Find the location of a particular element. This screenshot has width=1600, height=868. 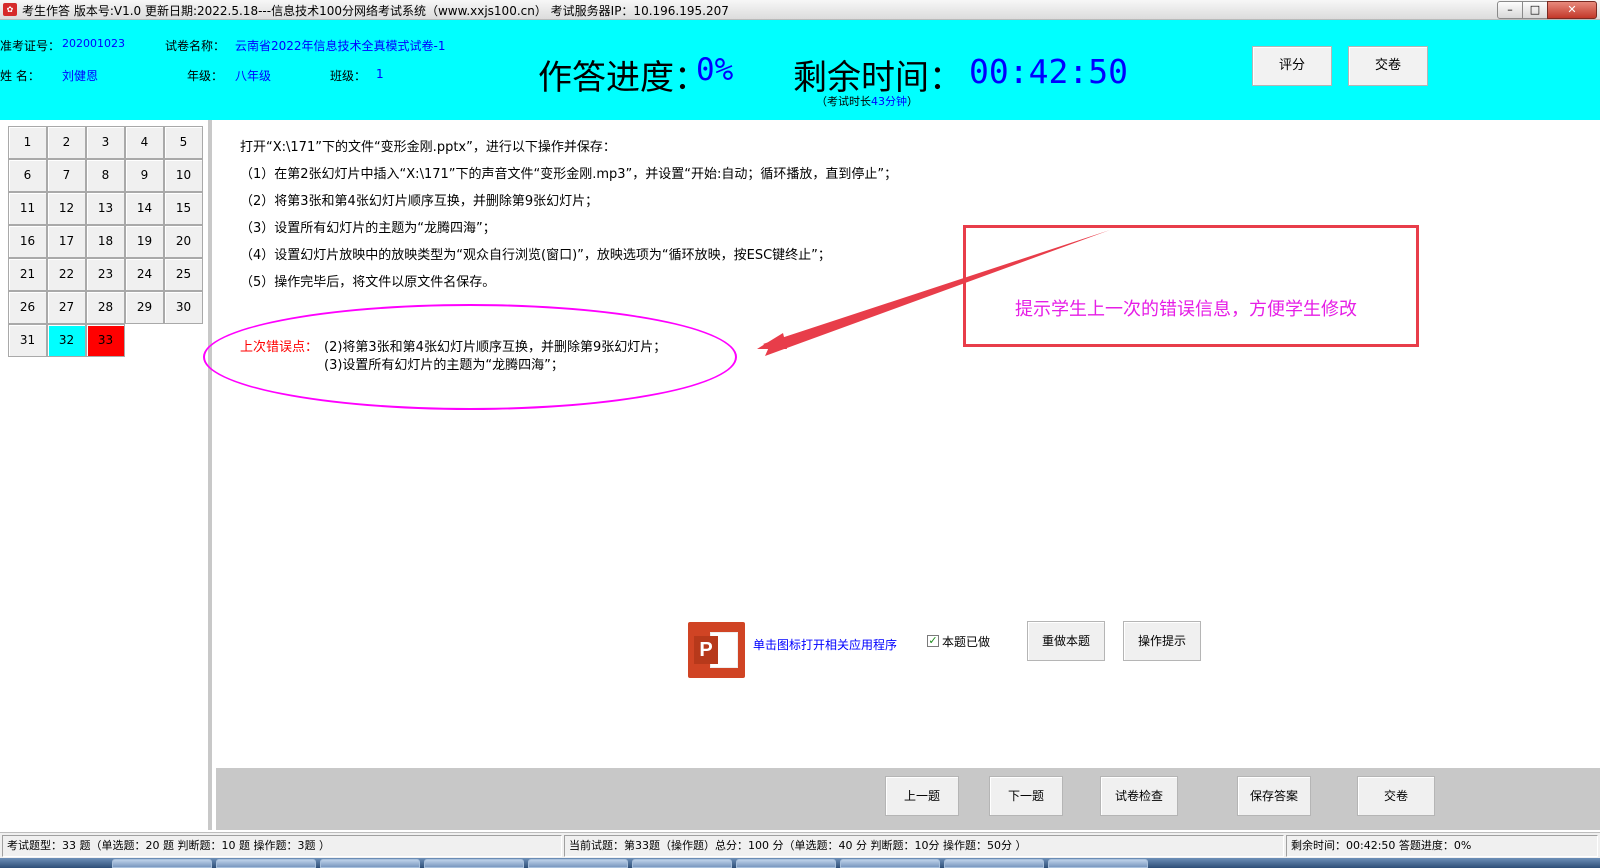

powerpoint-app-icon: P is located at coordinates (716, 650).